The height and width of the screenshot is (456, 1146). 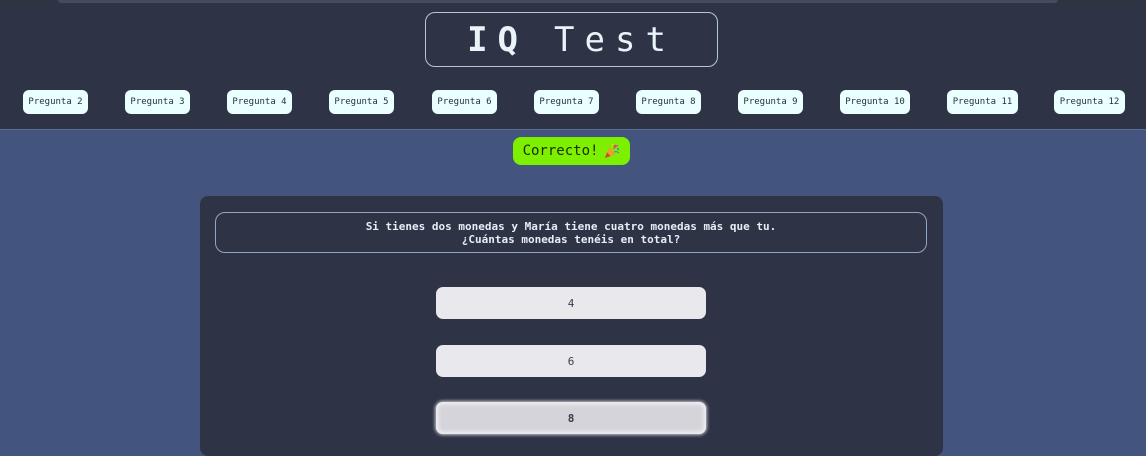 I want to click on answer-option-3: 8, so click(x=571, y=418).